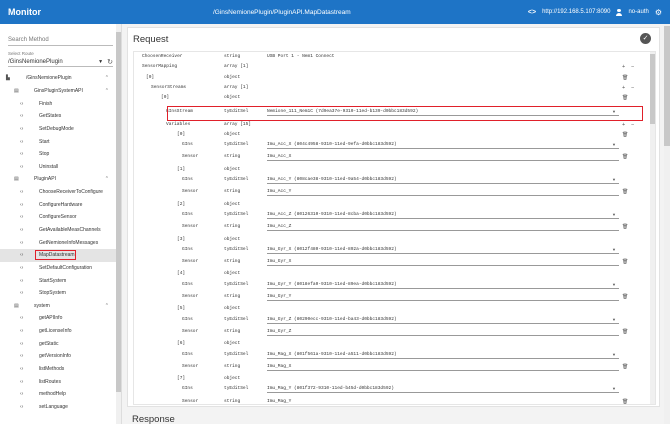  What do you see at coordinates (60, 394) in the screenshot?
I see `tree-item-methodhelp: ‹› methodHelp` at bounding box center [60, 394].